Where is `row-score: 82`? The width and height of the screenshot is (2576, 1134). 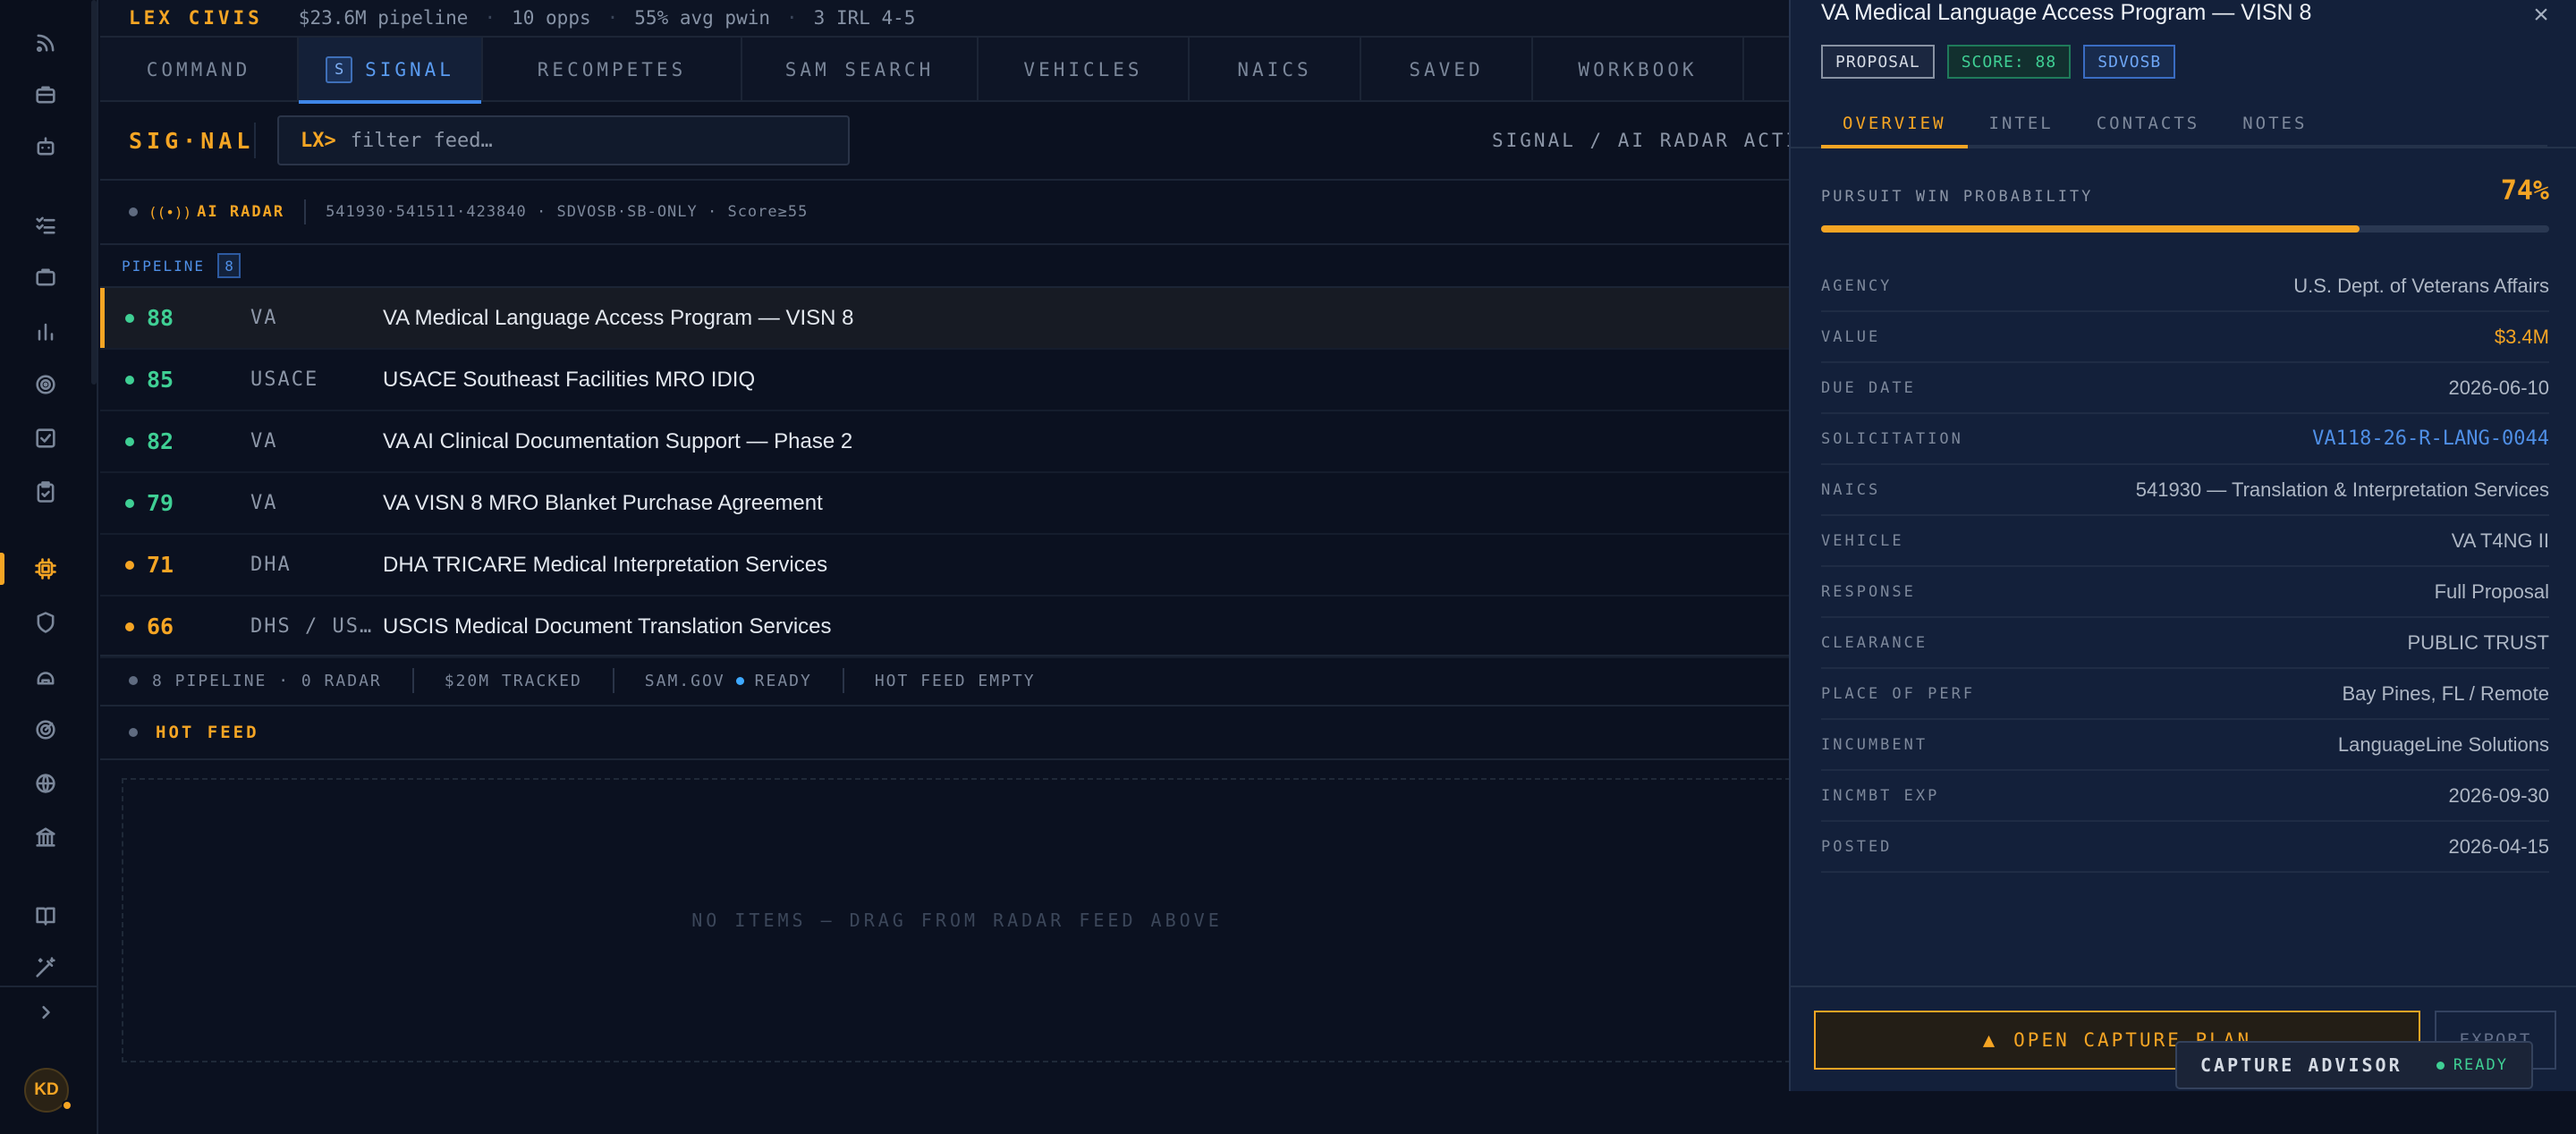
row-score: 82 is located at coordinates (160, 441).